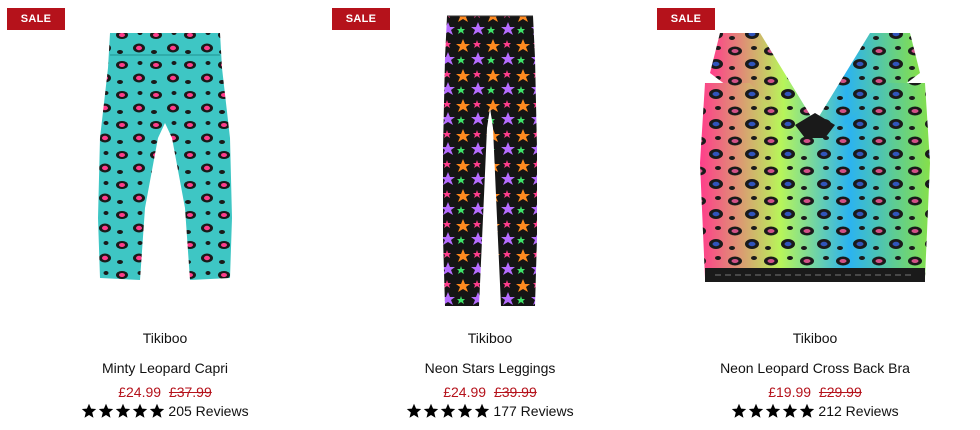 This screenshot has height=430, width=980. Describe the element at coordinates (490, 368) in the screenshot. I see `product-name-link: Neon Stars Leggings` at that location.